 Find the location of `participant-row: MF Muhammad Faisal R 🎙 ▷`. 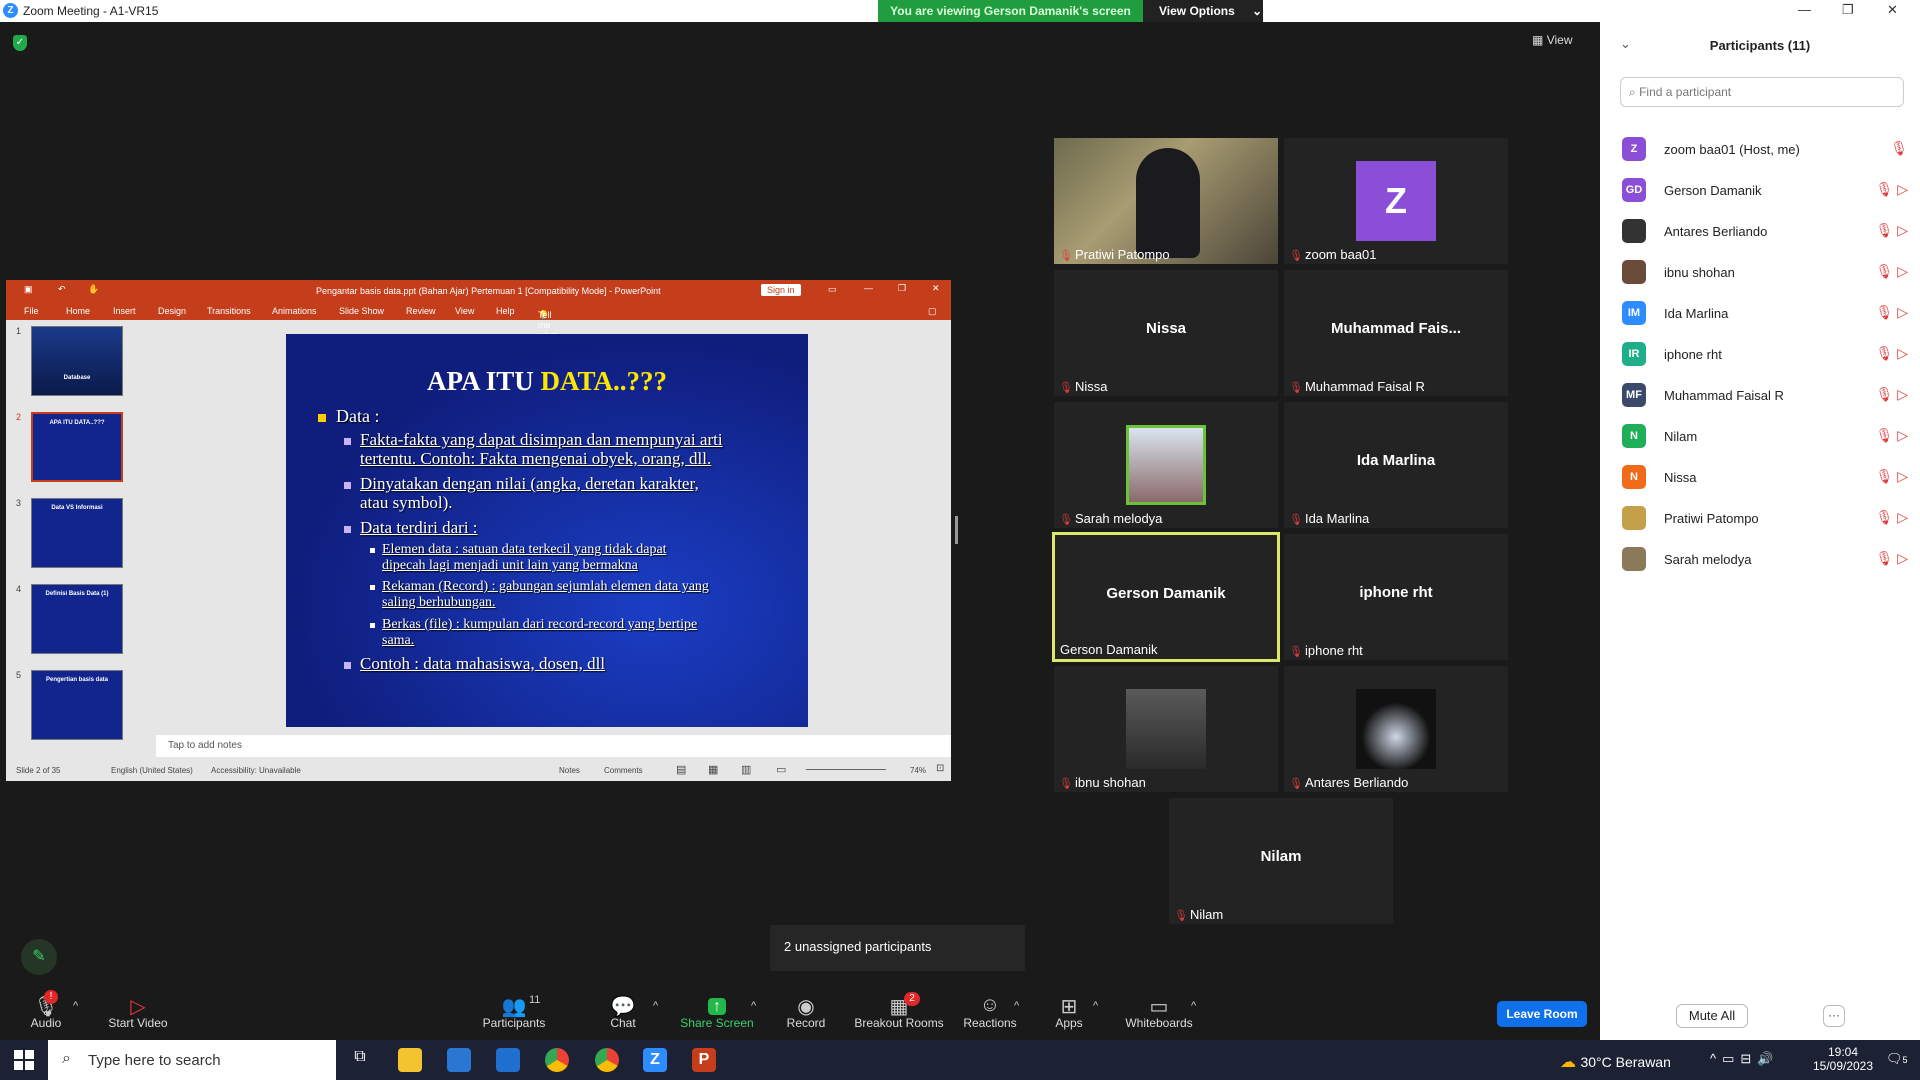

participant-row: MF Muhammad Faisal R 🎙 ▷ is located at coordinates (1767, 394).